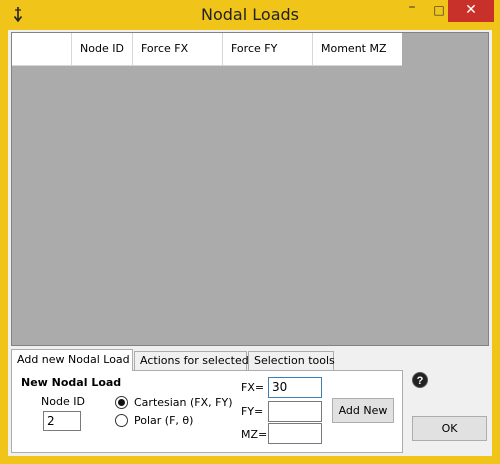  I want to click on add-new-button: Add New, so click(363, 410).